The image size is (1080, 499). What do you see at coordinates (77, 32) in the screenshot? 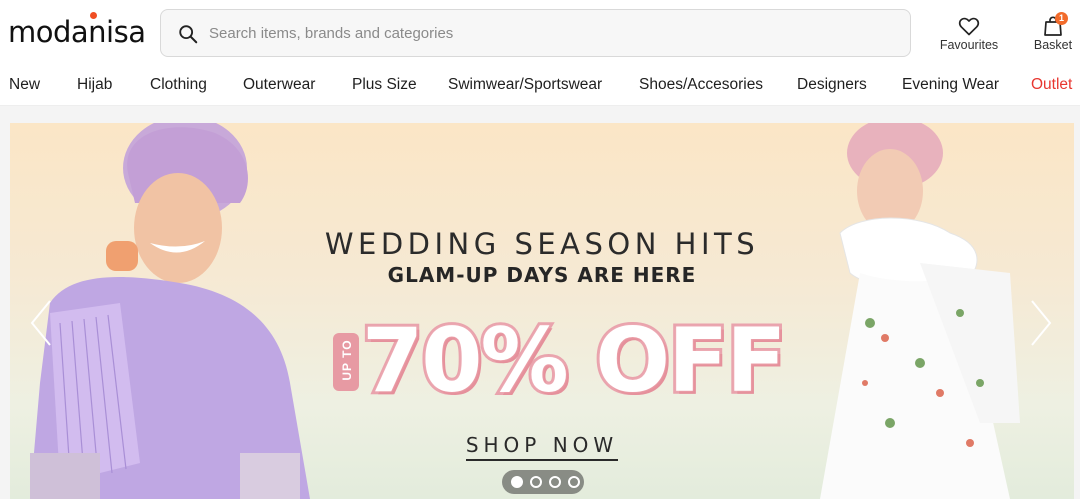
I see `modanisa-logo: modanisa` at bounding box center [77, 32].